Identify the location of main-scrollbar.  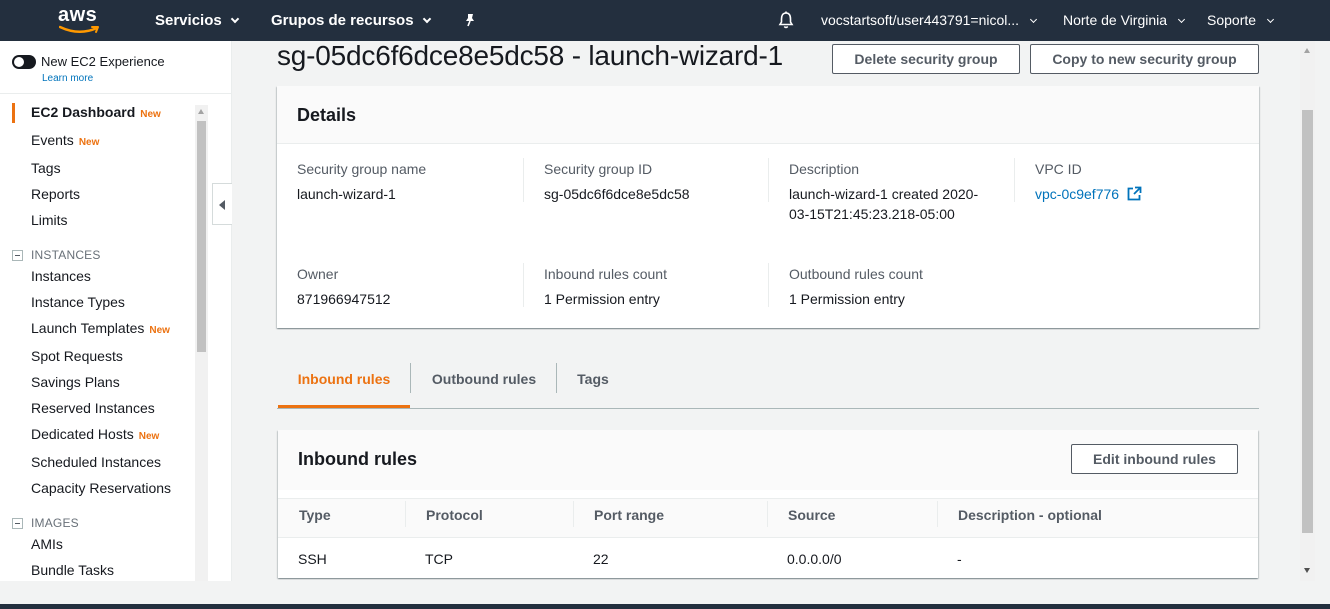
(1307, 311).